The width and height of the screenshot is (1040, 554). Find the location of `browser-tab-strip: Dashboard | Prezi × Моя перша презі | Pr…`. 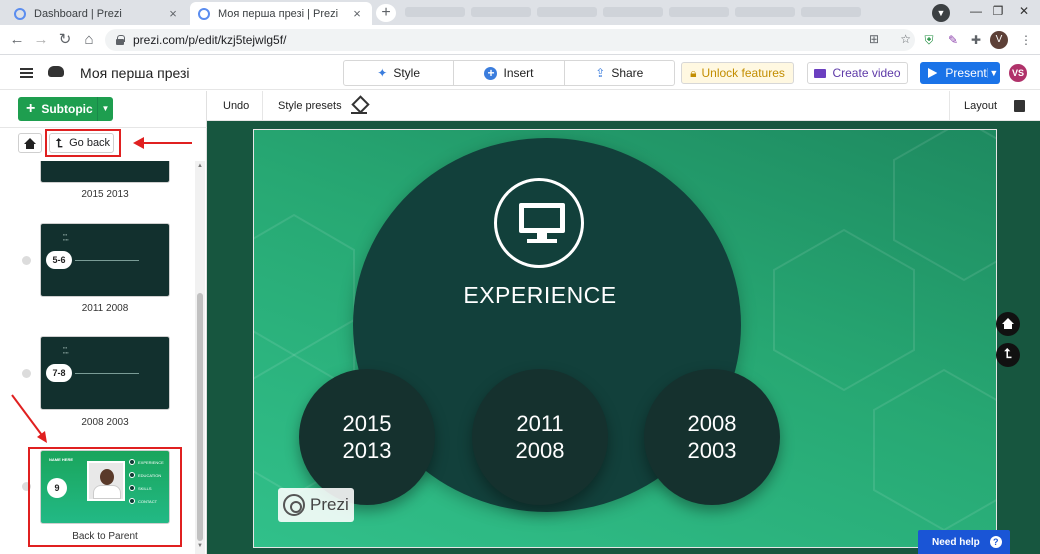

browser-tab-strip: Dashboard | Prezi × Моя перша презі | Pr… is located at coordinates (520, 12).